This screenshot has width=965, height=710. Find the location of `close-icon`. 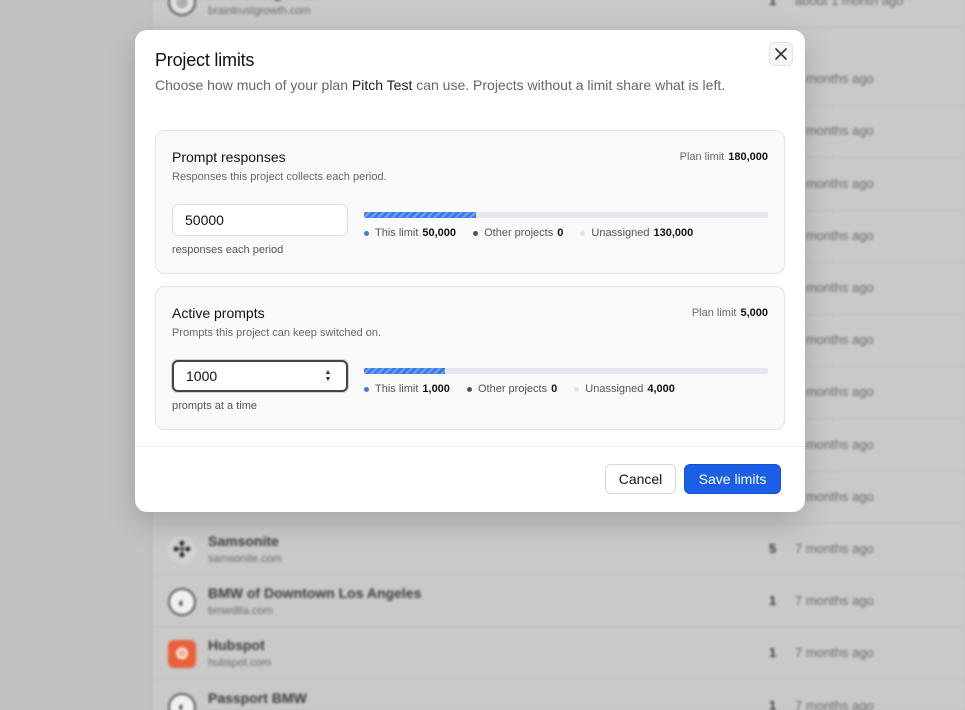

close-icon is located at coordinates (781, 54).